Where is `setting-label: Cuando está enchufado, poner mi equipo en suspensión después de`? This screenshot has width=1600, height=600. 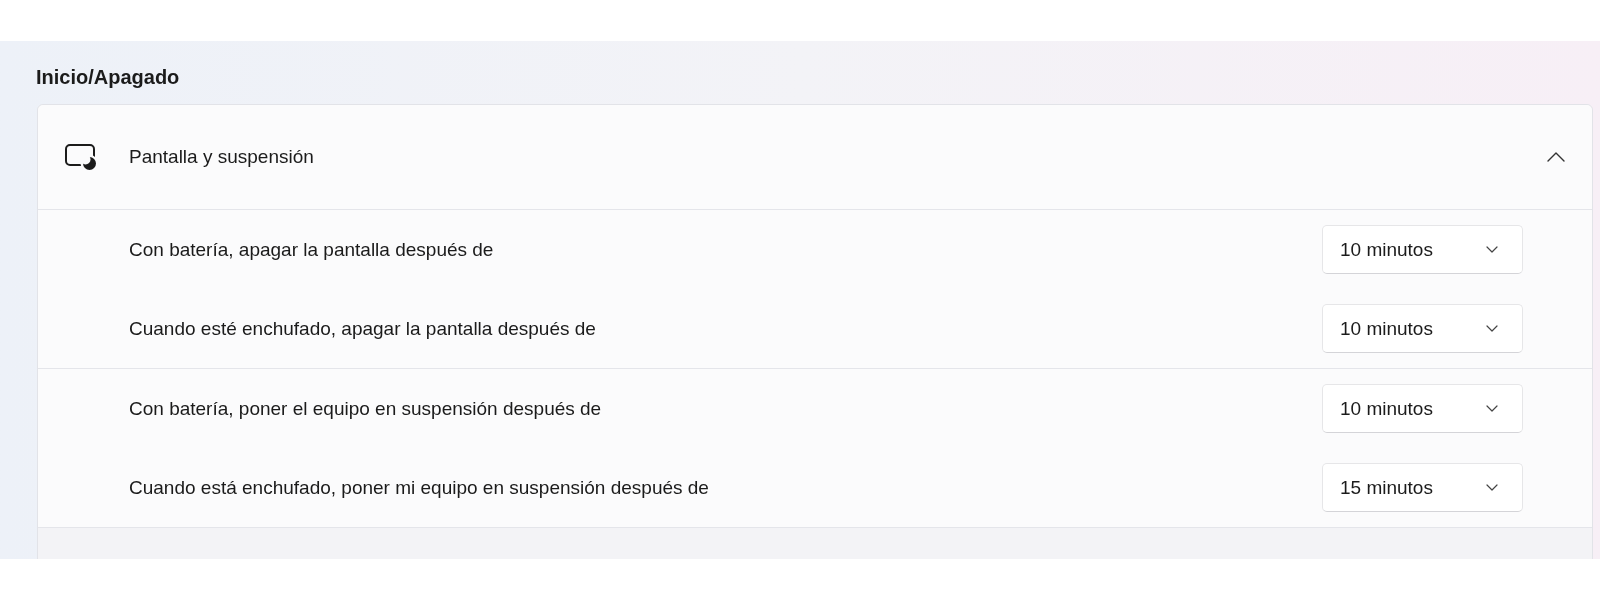 setting-label: Cuando está enchufado, poner mi equipo en suspensión después de is located at coordinates (419, 487).